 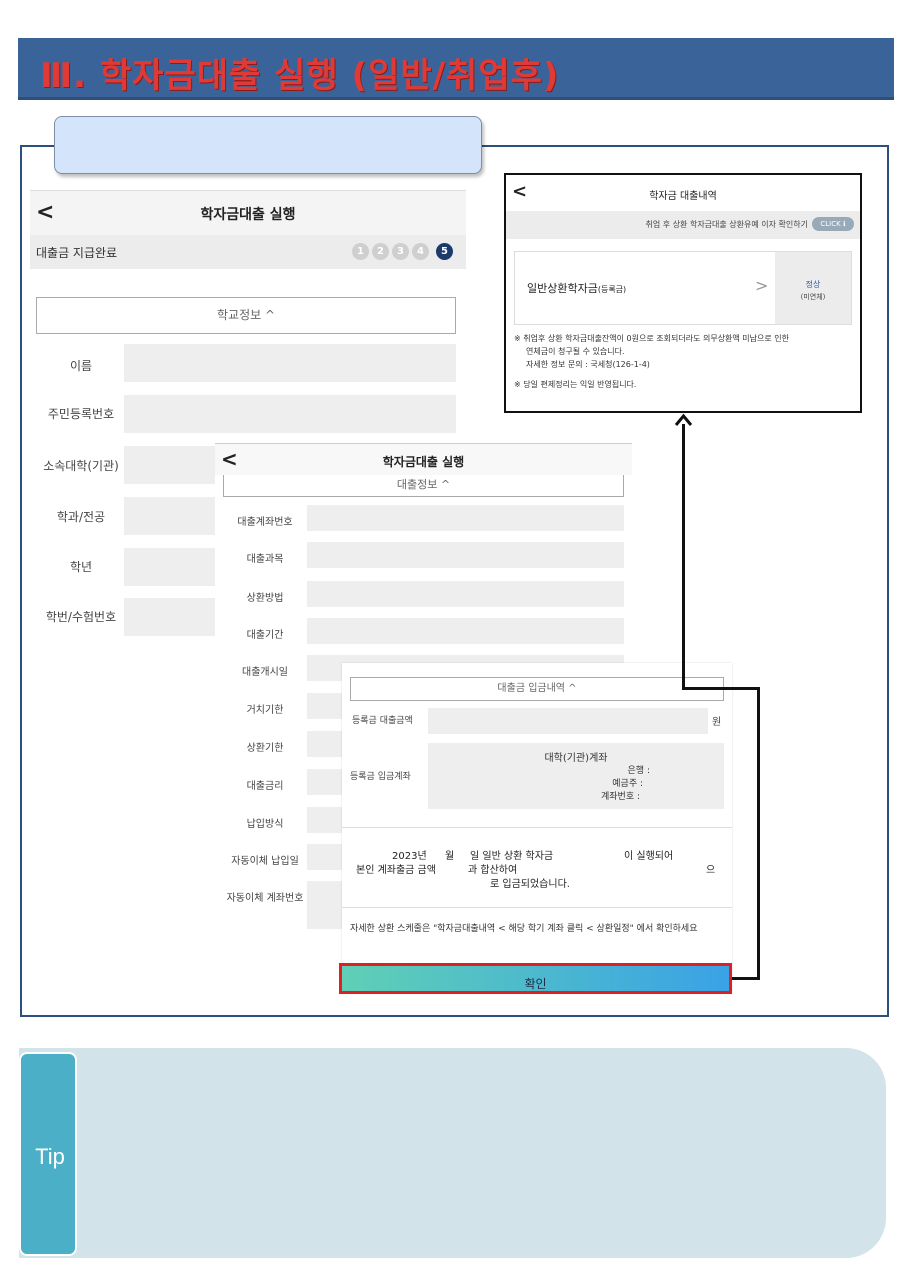 I want to click on deposit-account-label: 등록금 입금계좌, so click(x=380, y=777).